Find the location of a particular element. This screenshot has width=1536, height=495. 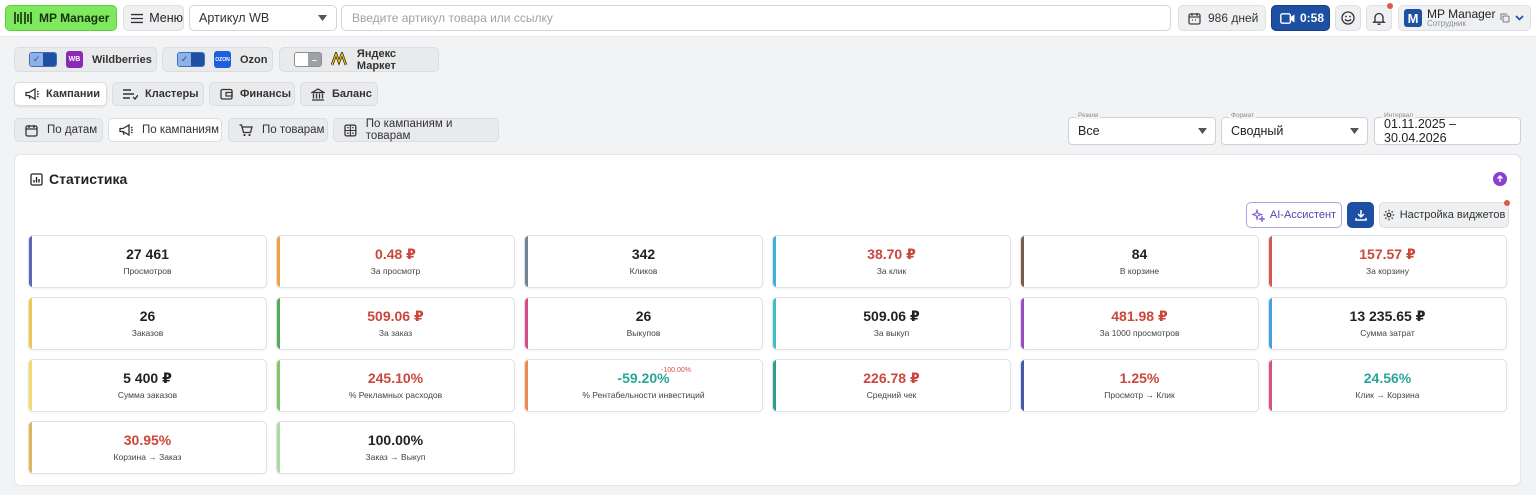

stat-card-caption: За корзину is located at coordinates (1387, 270).